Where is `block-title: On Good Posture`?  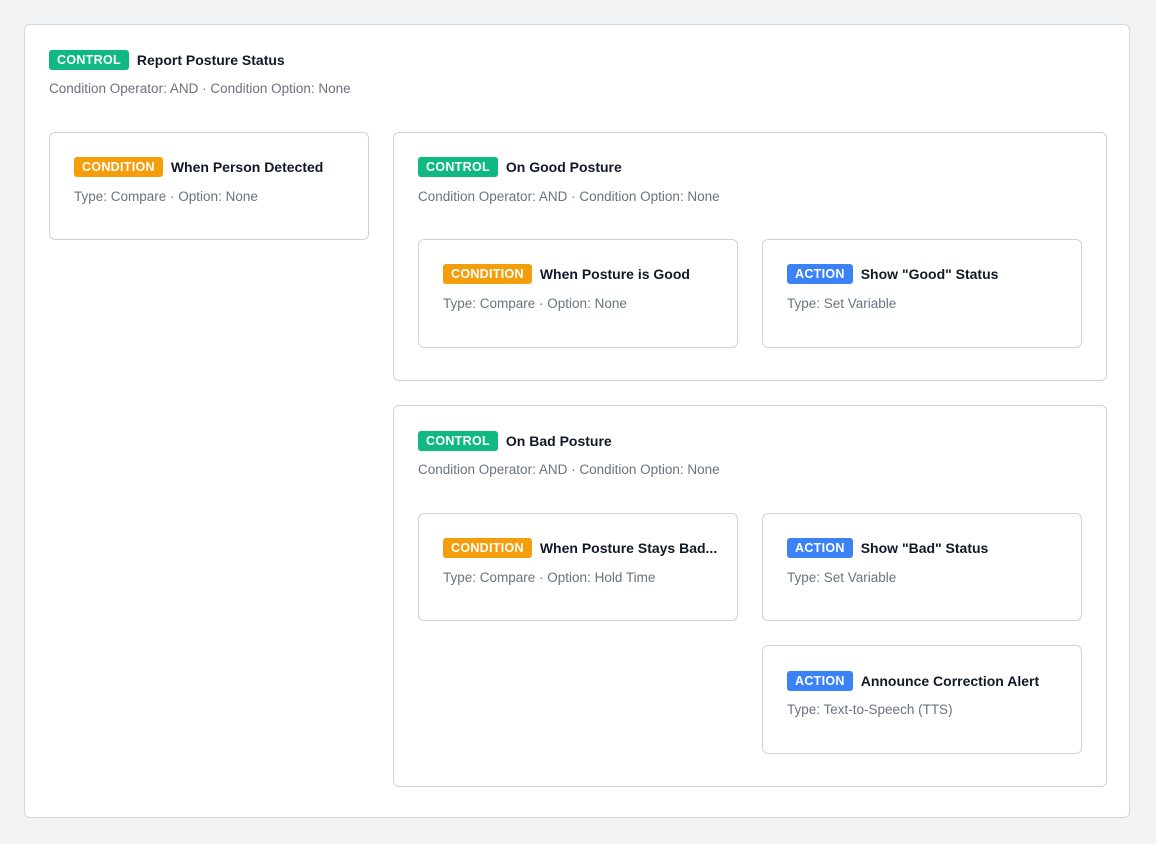 block-title: On Good Posture is located at coordinates (563, 167).